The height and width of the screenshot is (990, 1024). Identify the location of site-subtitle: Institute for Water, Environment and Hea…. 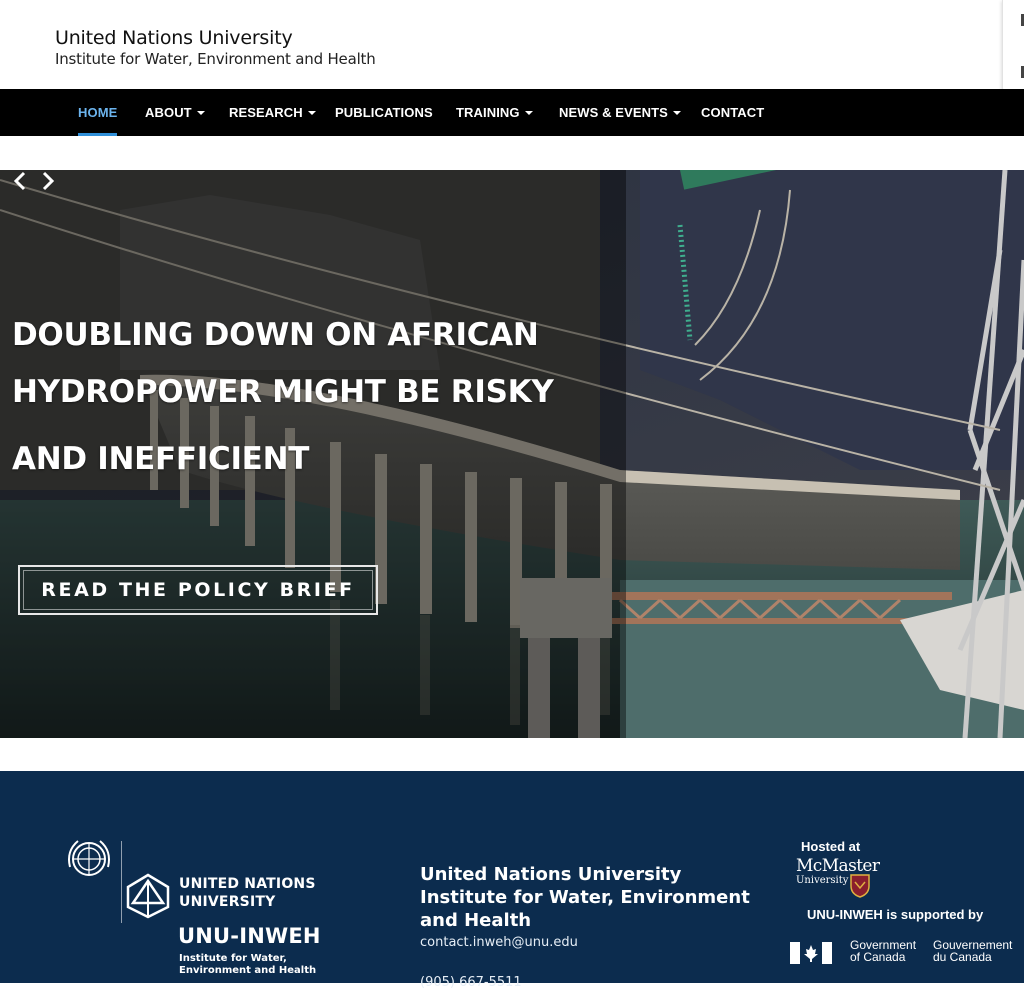
(215, 59).